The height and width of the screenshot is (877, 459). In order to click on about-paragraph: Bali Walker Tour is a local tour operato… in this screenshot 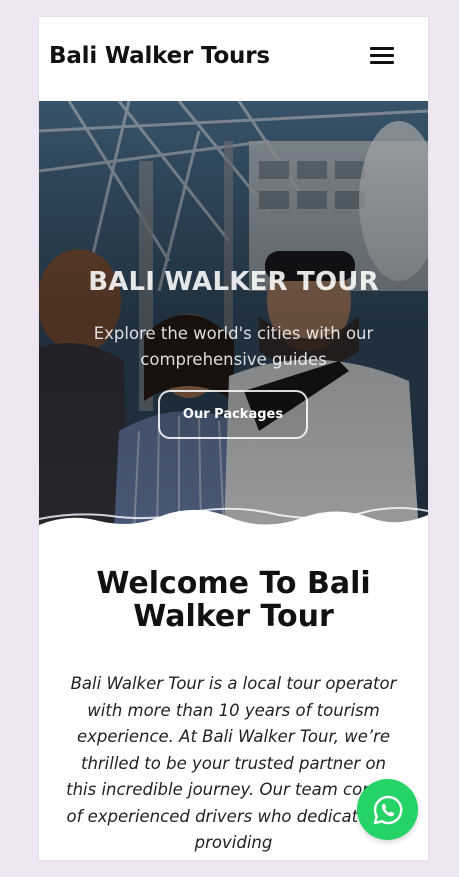, I will do `click(233, 763)`.